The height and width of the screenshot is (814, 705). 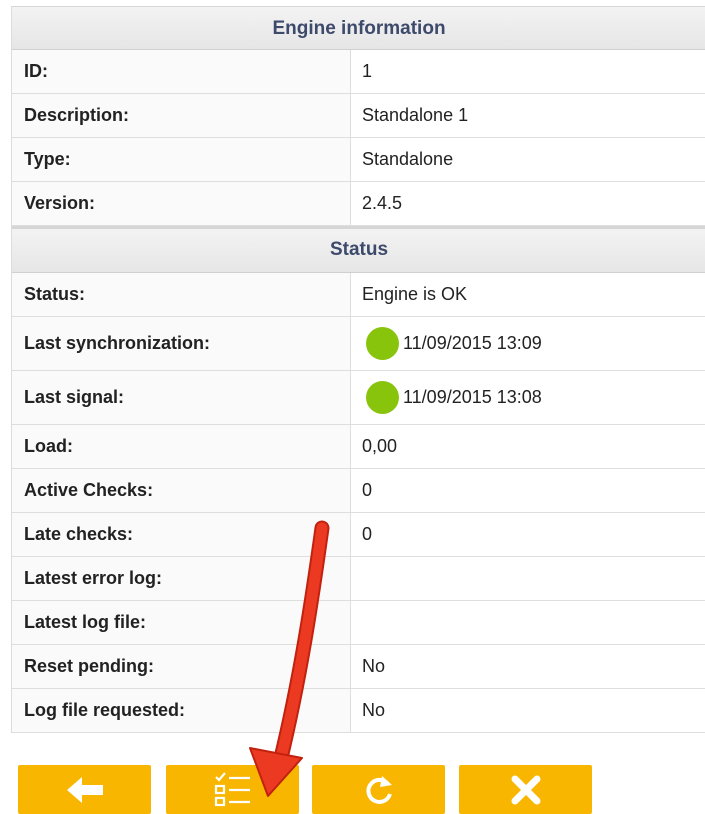 What do you see at coordinates (181, 294) in the screenshot?
I see `row-label: Status:` at bounding box center [181, 294].